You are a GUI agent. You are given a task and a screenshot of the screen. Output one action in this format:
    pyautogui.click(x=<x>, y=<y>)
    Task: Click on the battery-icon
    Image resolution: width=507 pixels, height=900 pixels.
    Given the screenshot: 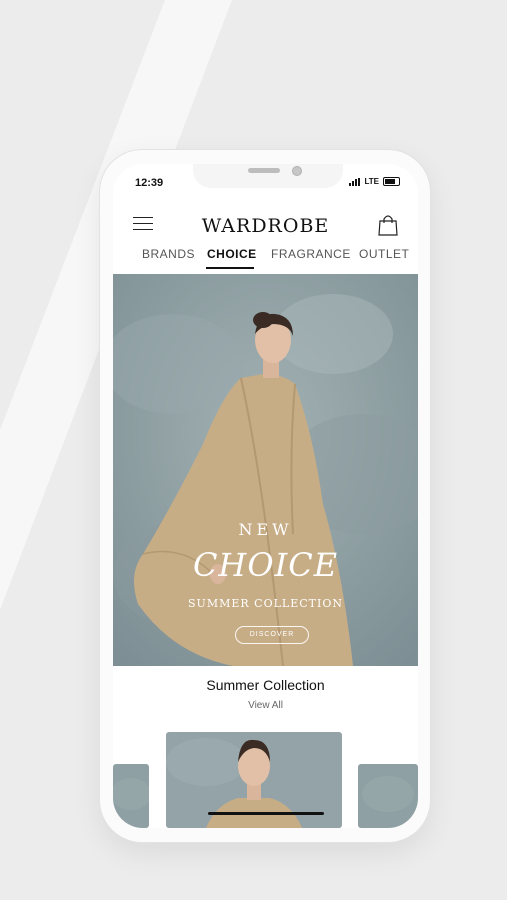 What is the action you would take?
    pyautogui.click(x=391, y=181)
    